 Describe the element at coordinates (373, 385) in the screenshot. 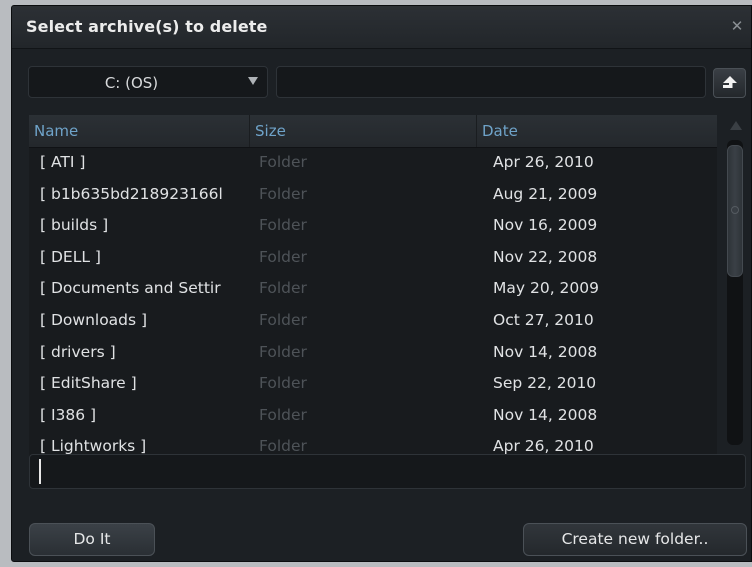

I see `list-item: [ EditShare ] Folder Sep 22, 2010` at that location.